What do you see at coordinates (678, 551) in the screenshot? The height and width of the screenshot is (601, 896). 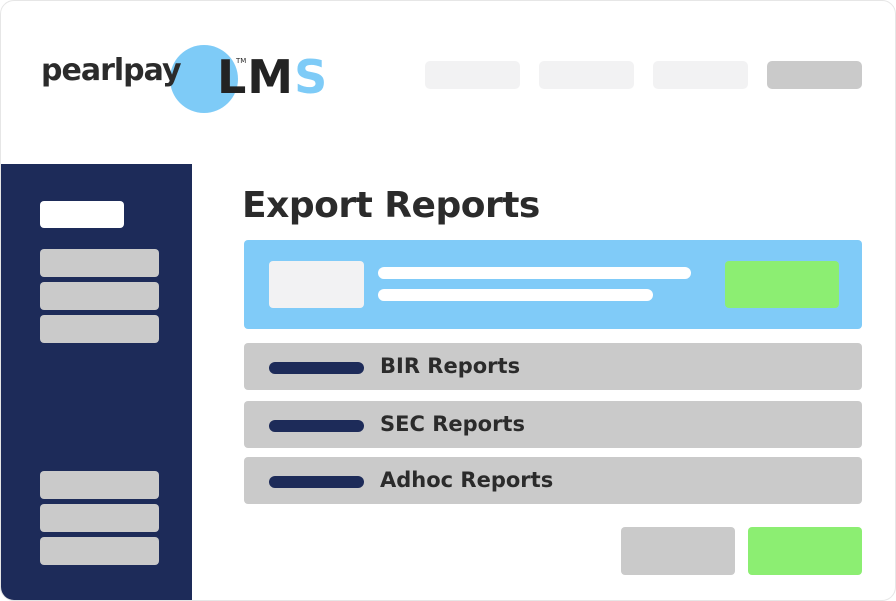 I see `cancel-button` at bounding box center [678, 551].